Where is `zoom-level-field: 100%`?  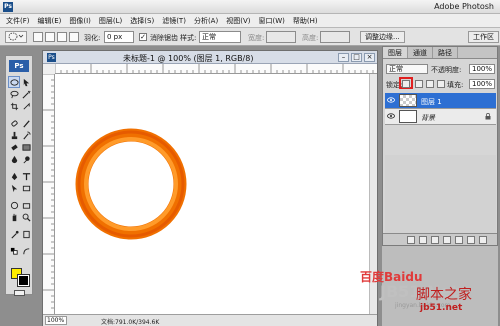
zoom-level-field: 100% is located at coordinates (56, 320).